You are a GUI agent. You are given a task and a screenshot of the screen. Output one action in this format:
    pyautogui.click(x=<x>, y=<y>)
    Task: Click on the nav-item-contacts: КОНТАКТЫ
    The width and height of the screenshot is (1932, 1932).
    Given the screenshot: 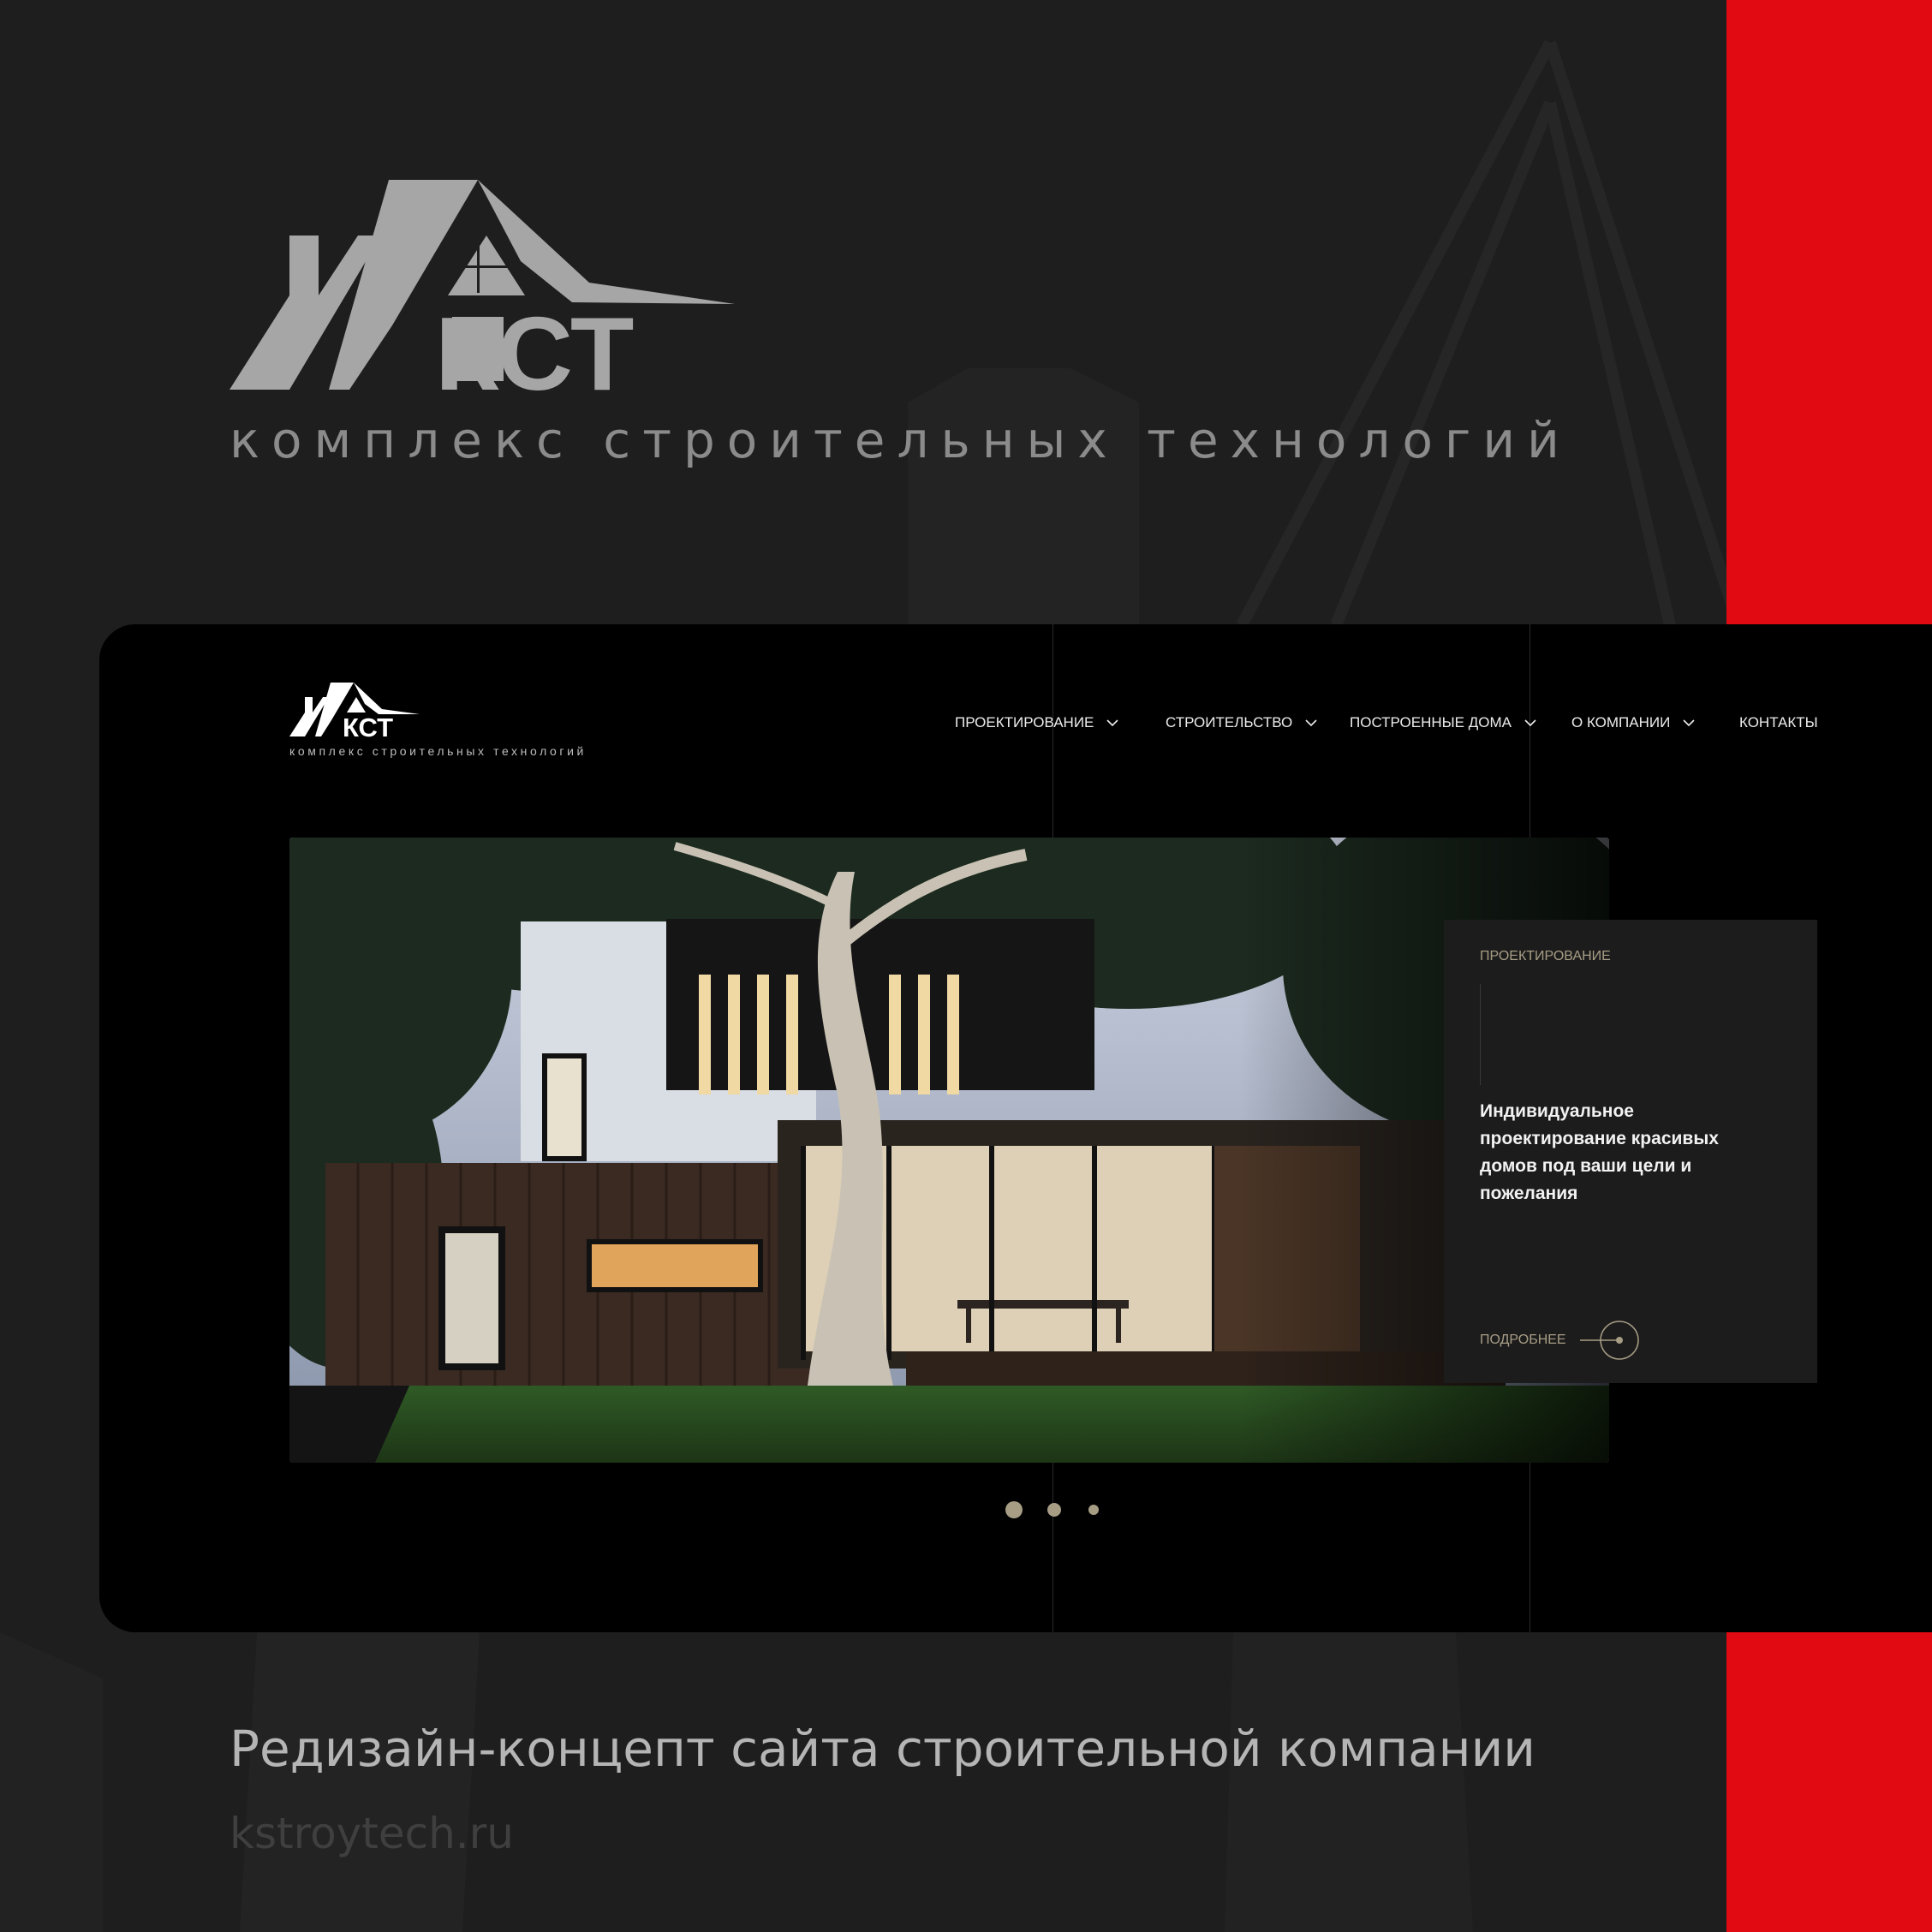 What is the action you would take?
    pyautogui.click(x=1778, y=722)
    